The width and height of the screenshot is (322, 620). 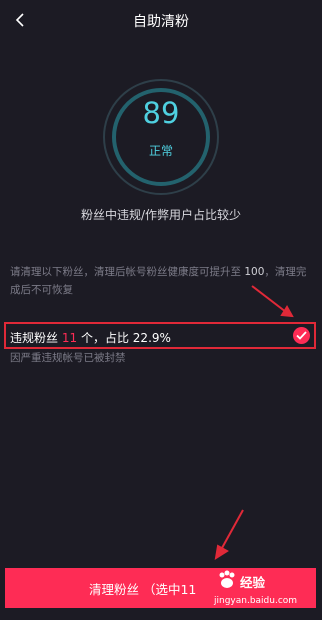 I want to click on health-status: 正常, so click(x=160, y=151).